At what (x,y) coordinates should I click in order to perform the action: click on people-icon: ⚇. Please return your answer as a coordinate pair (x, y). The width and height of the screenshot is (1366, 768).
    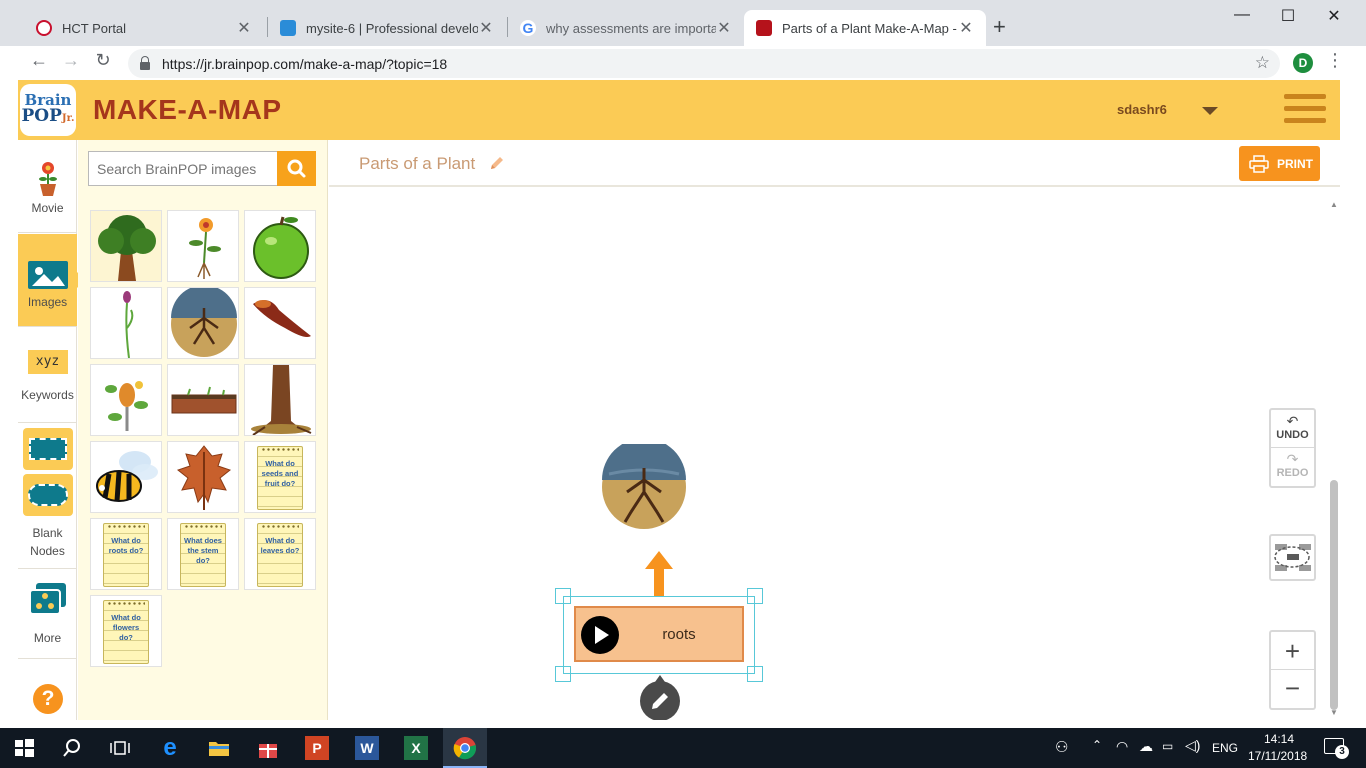
    Looking at the image, I should click on (1061, 747).